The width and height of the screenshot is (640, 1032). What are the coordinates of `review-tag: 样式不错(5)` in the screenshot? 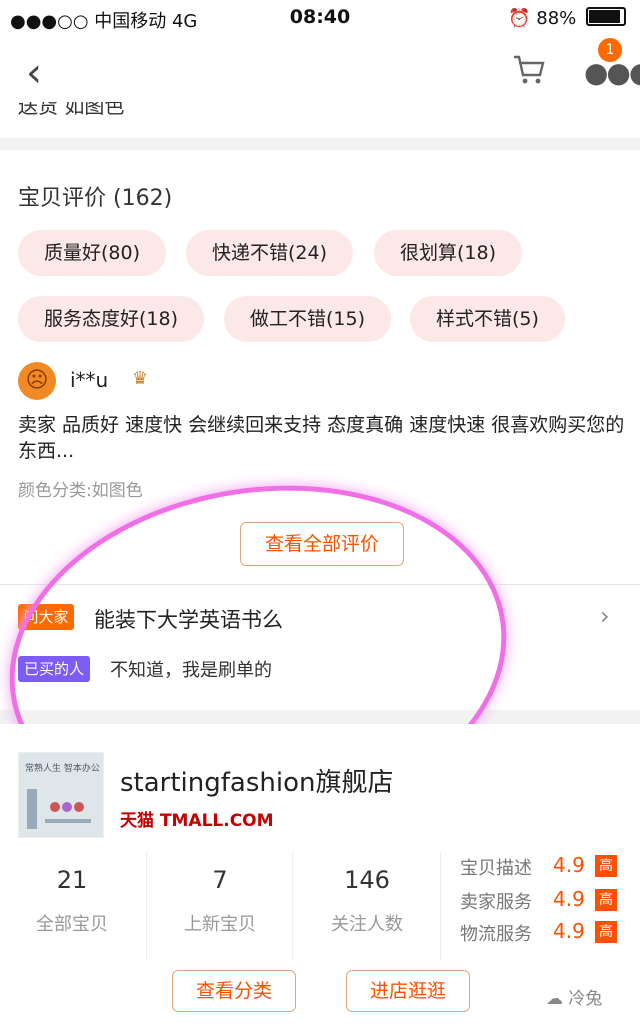 It's located at (487, 319).